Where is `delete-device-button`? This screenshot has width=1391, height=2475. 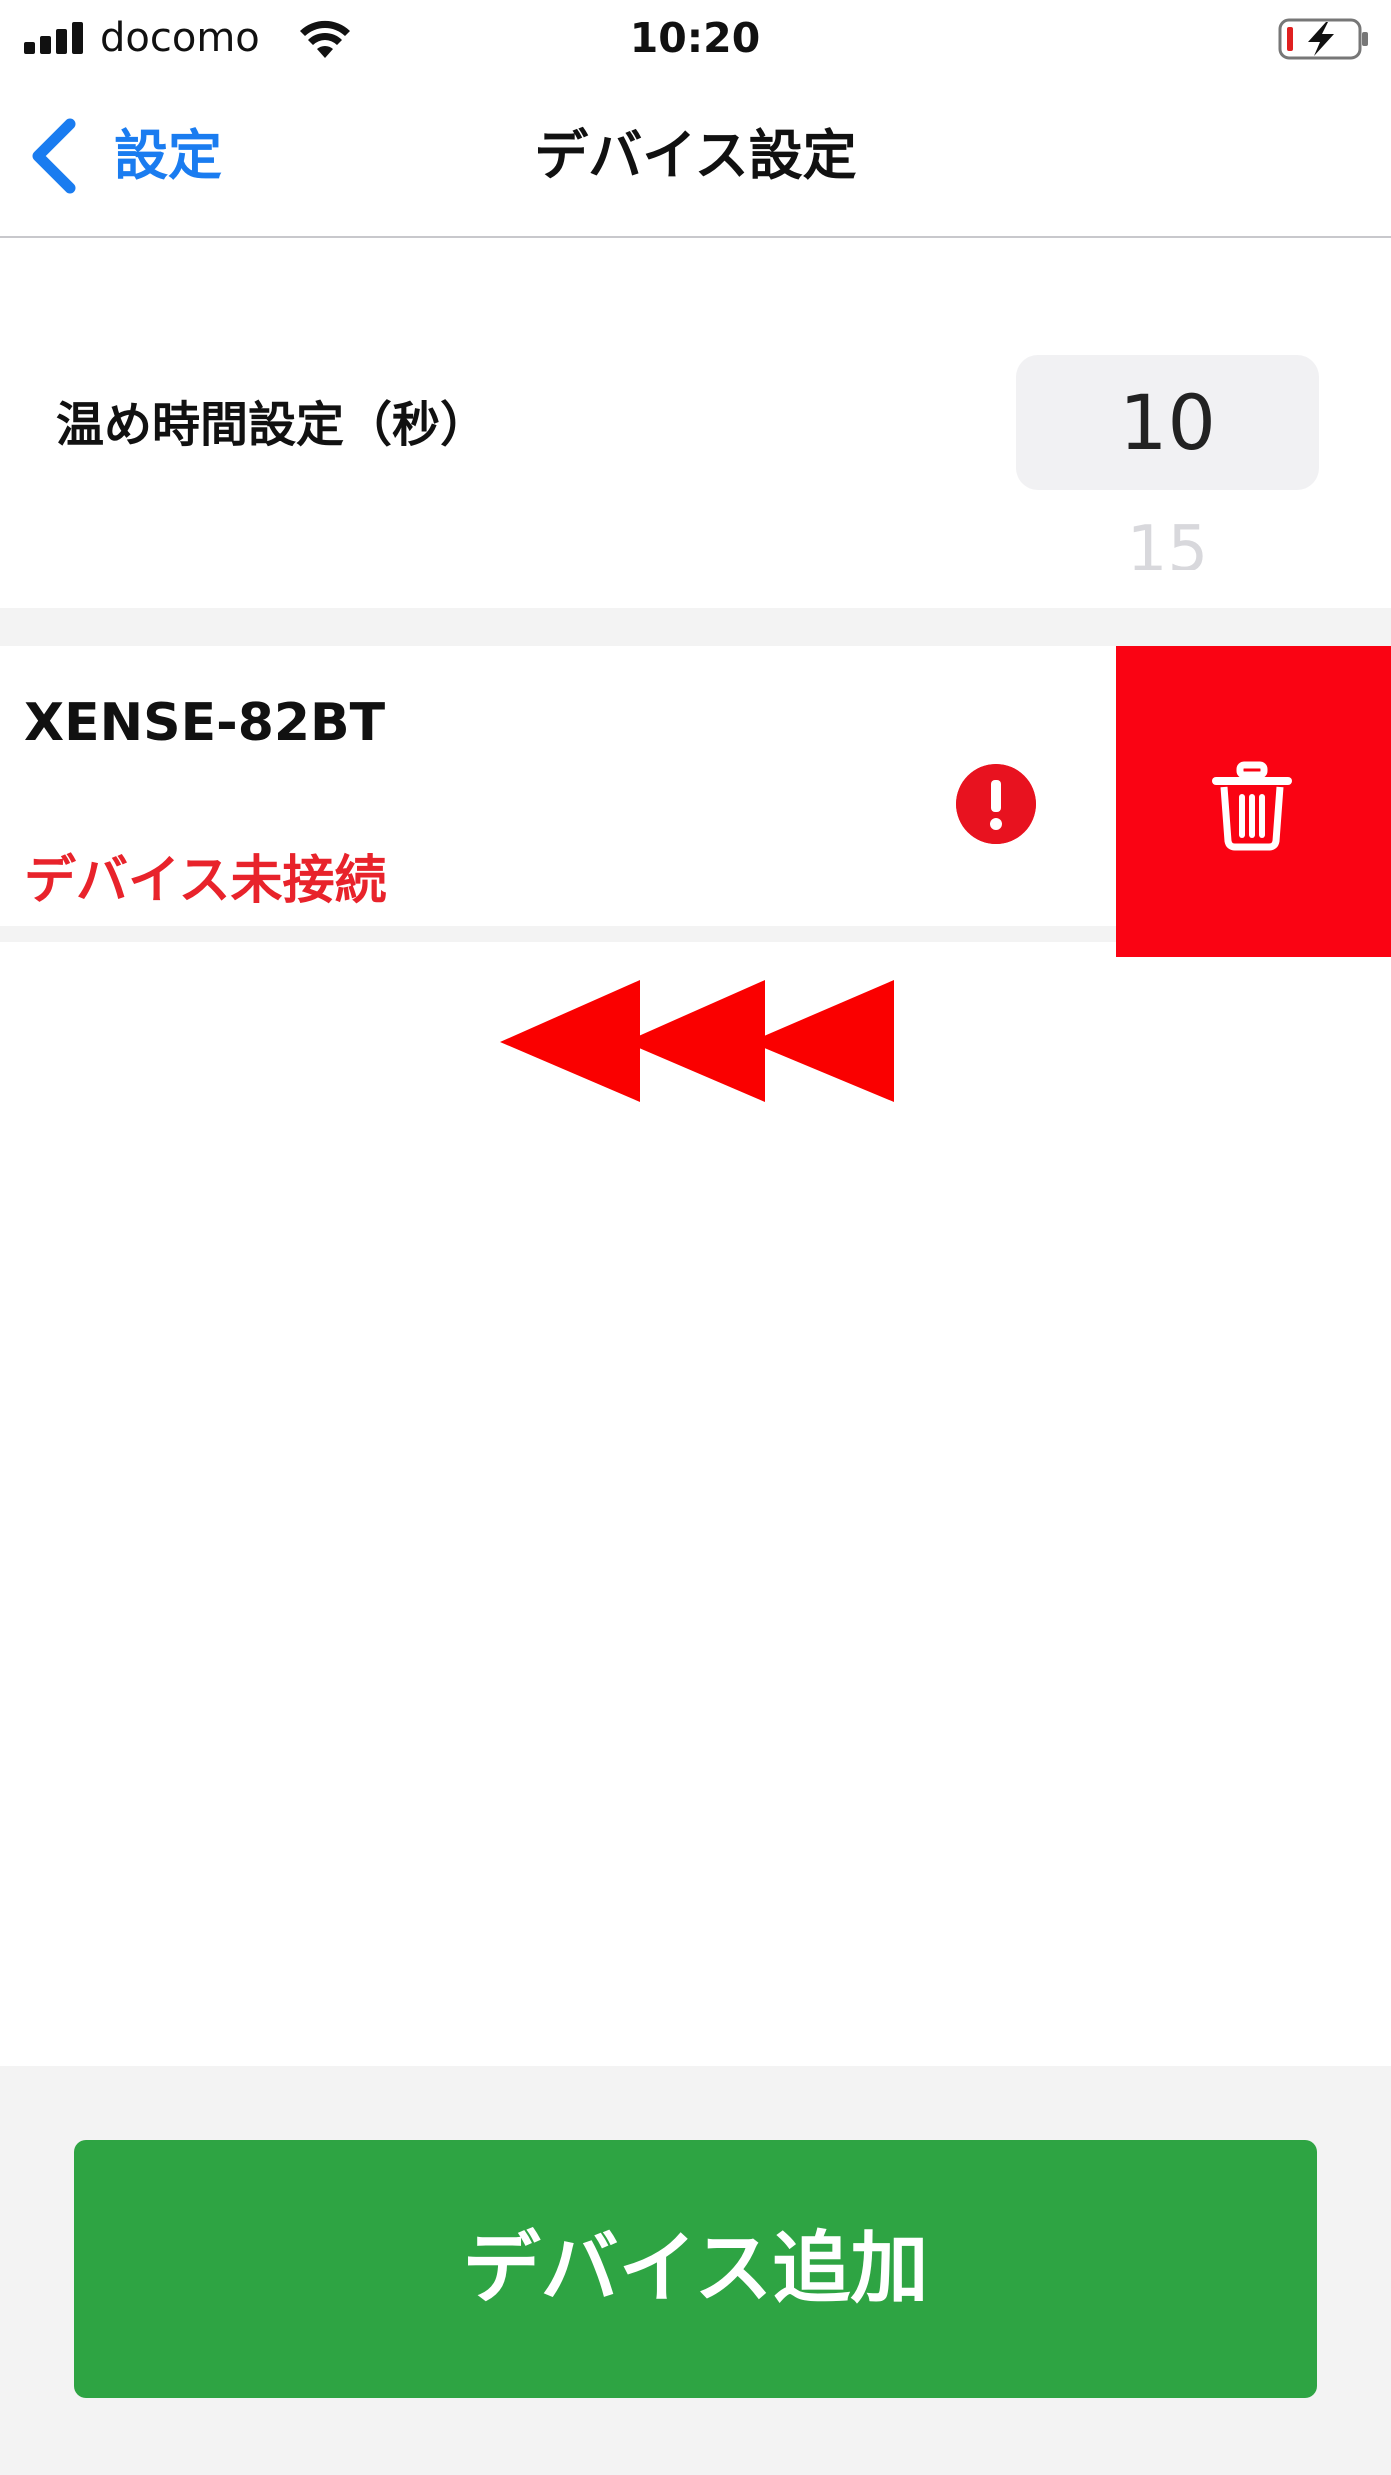
delete-device-button is located at coordinates (1253, 801).